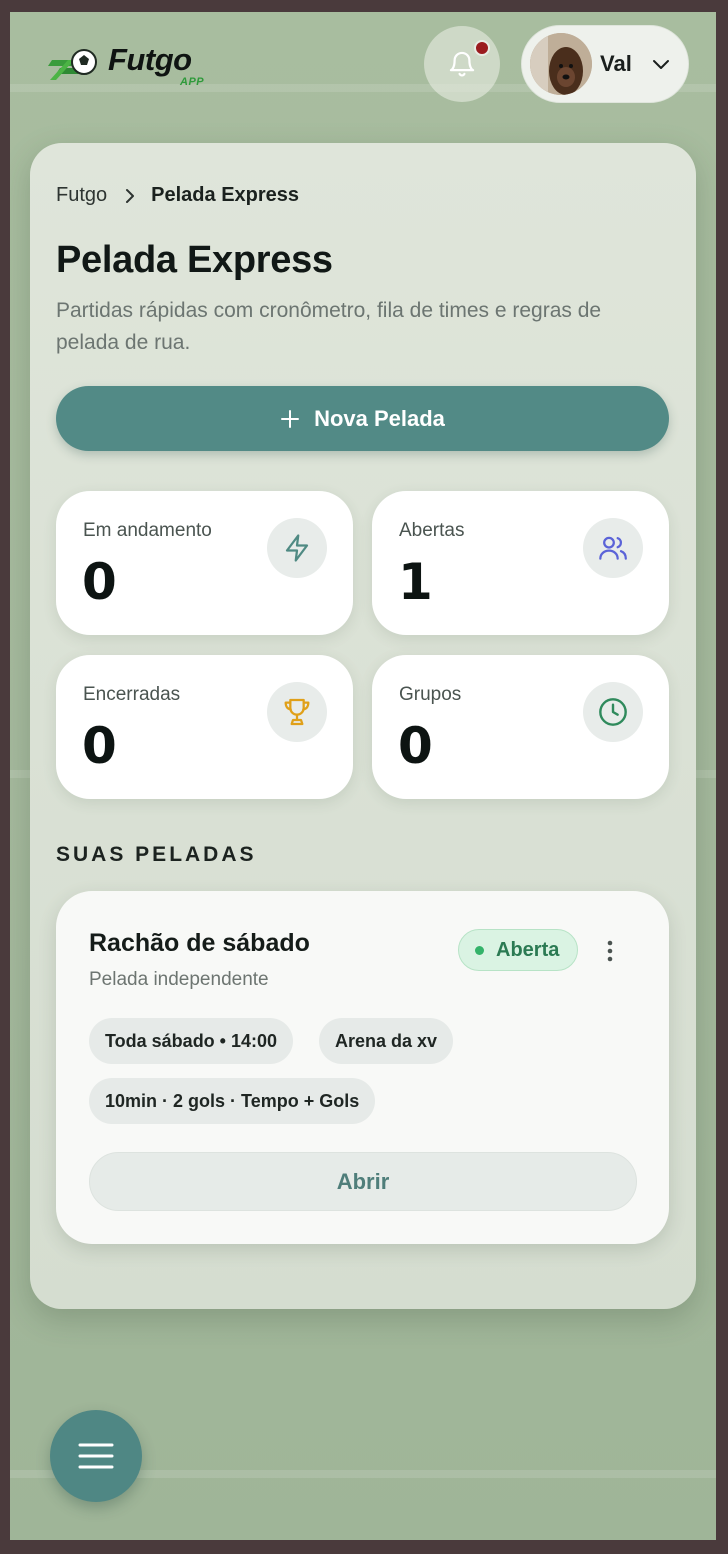  Describe the element at coordinates (194, 260) in the screenshot. I see `page-title: Pelada Express` at that location.